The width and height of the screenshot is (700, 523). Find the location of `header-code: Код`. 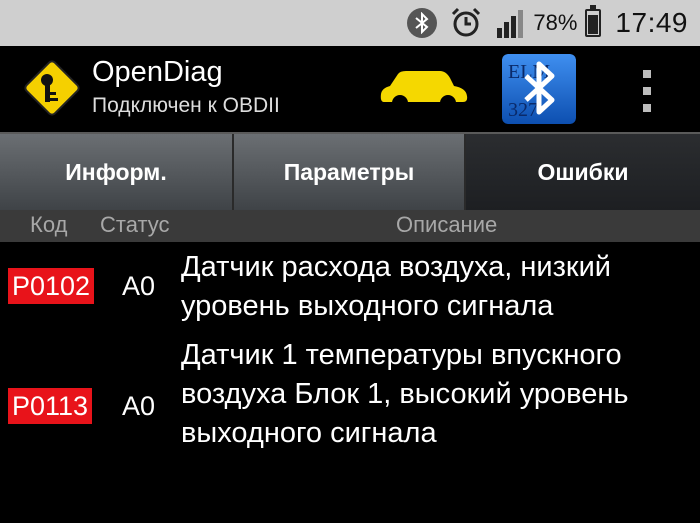

header-code: Код is located at coordinates (49, 224).